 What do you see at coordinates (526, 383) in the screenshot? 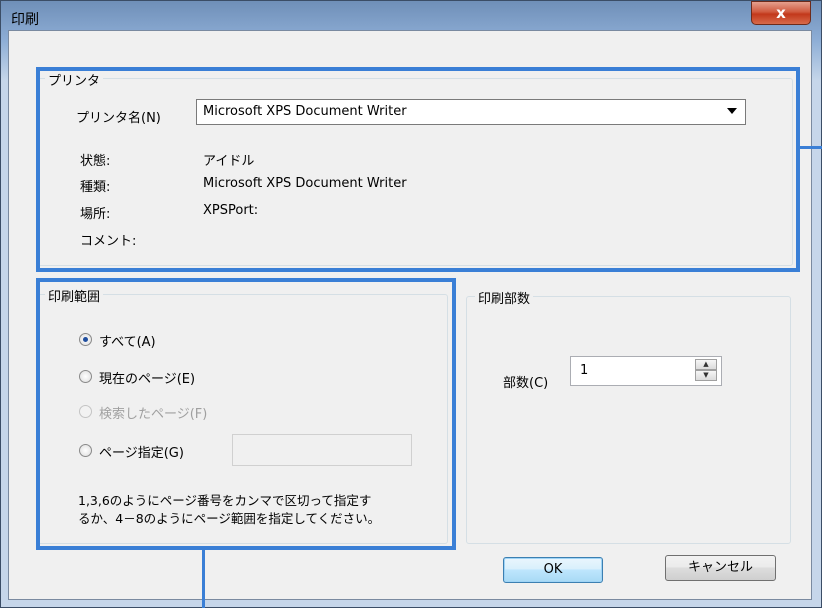
I see `copies-label: 部数(C)` at bounding box center [526, 383].